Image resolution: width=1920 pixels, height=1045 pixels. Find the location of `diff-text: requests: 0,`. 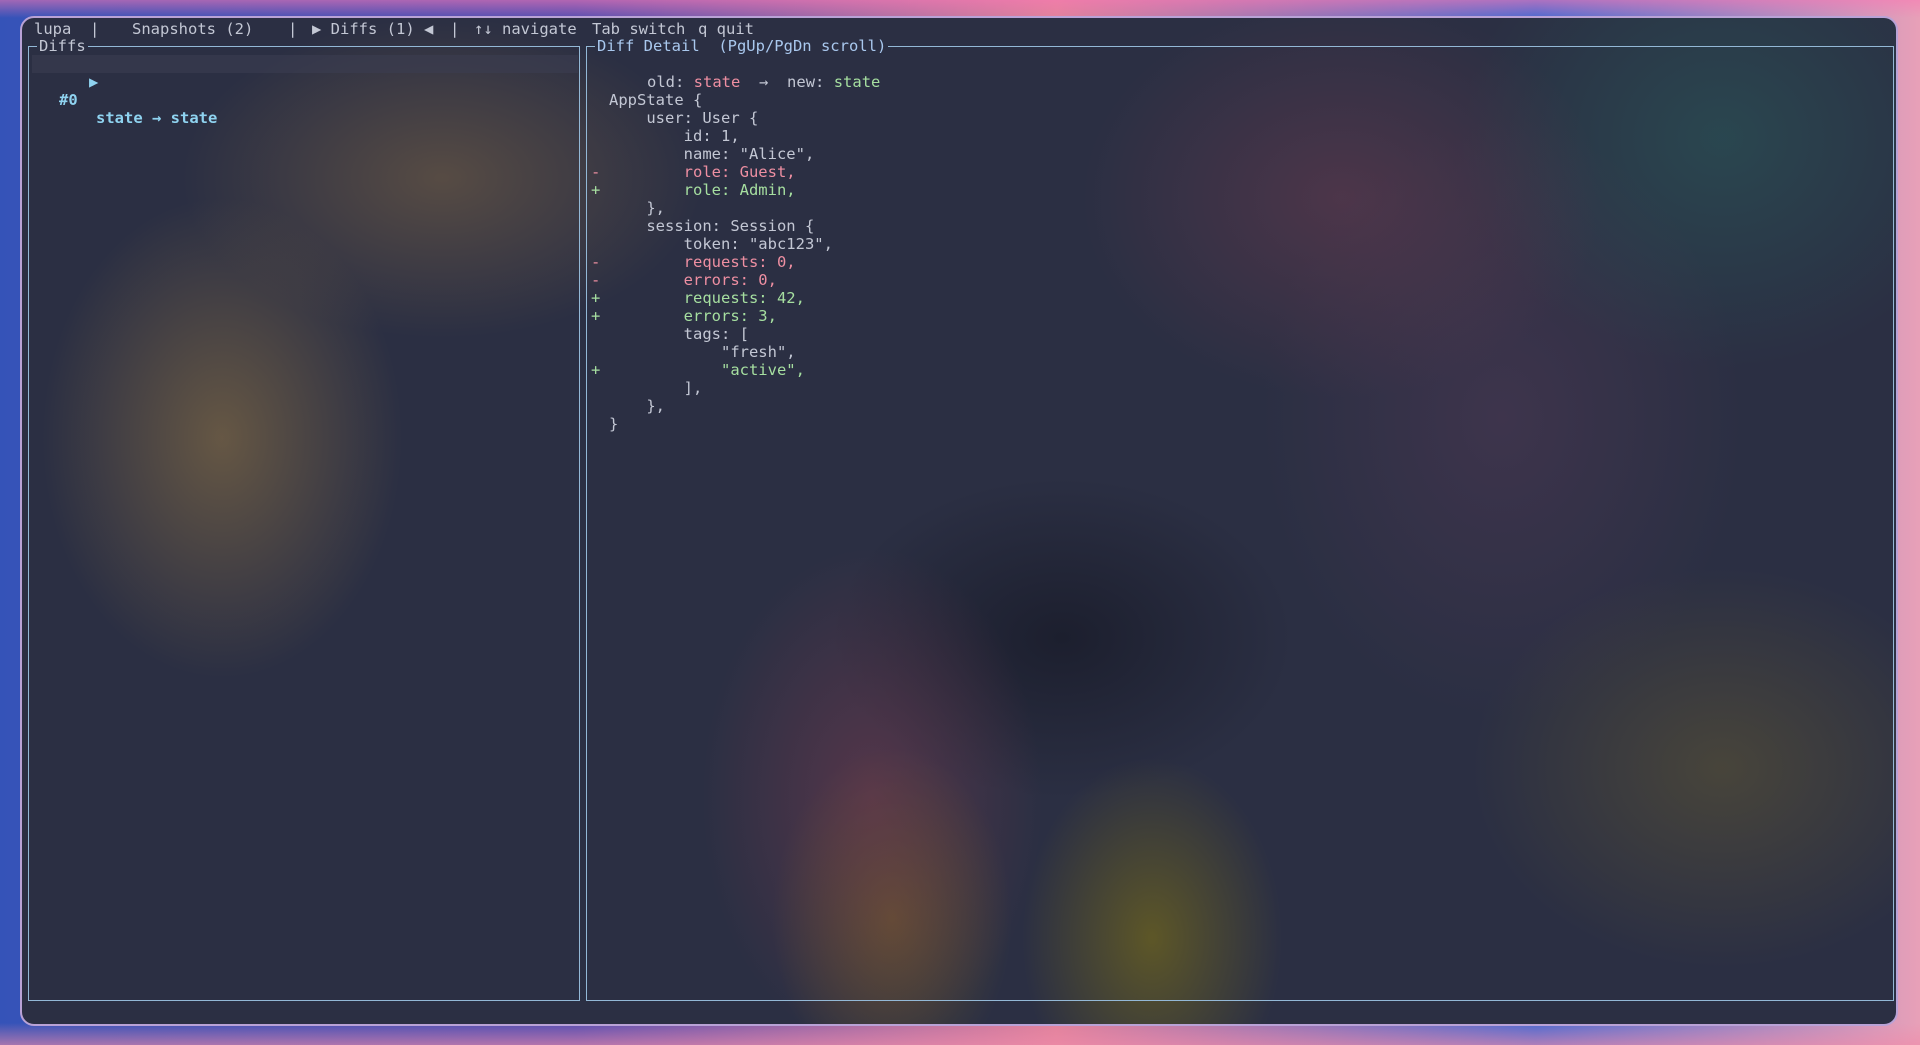

diff-text: requests: 0, is located at coordinates (702, 262).